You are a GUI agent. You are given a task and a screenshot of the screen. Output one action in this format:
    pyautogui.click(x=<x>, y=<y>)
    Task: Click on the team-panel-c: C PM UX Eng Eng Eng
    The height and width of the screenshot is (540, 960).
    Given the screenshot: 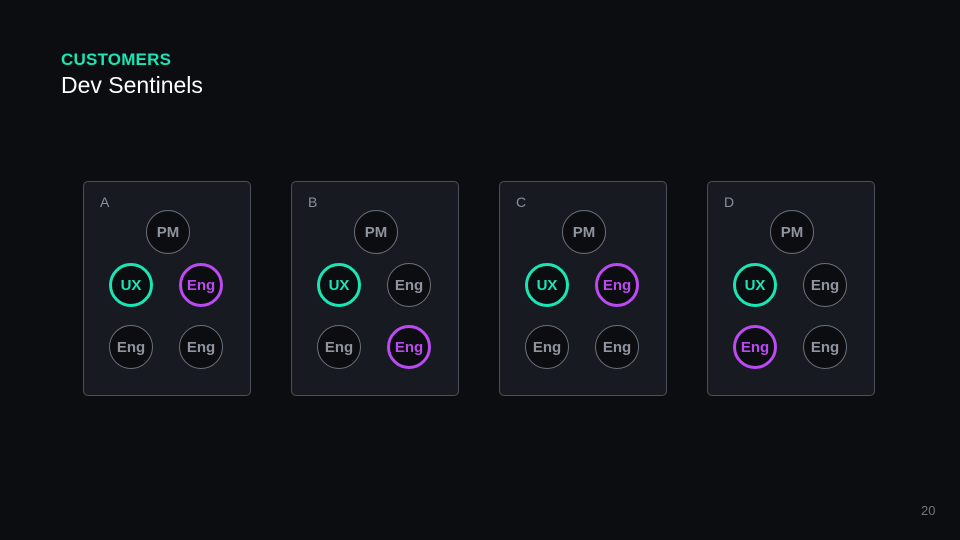 What is the action you would take?
    pyautogui.click(x=583, y=288)
    